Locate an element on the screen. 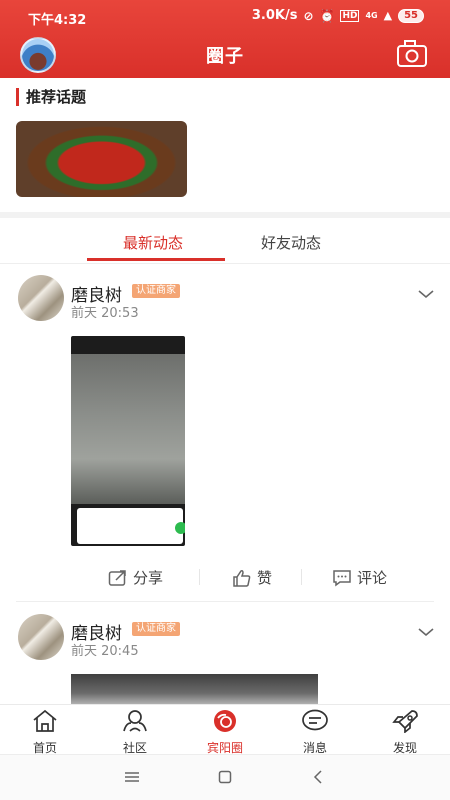 This screenshot has height=800, width=450. home-square-icon is located at coordinates (225, 777).